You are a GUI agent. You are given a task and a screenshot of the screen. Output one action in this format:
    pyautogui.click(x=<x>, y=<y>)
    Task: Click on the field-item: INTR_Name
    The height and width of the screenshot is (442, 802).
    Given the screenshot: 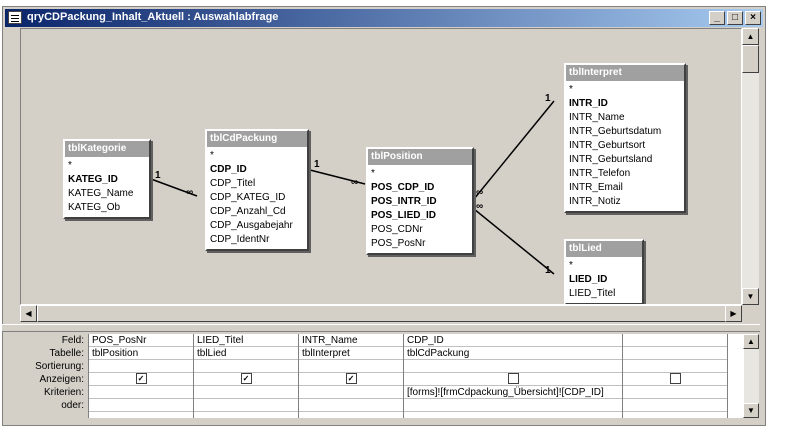 What is the action you would take?
    pyautogui.click(x=625, y=118)
    